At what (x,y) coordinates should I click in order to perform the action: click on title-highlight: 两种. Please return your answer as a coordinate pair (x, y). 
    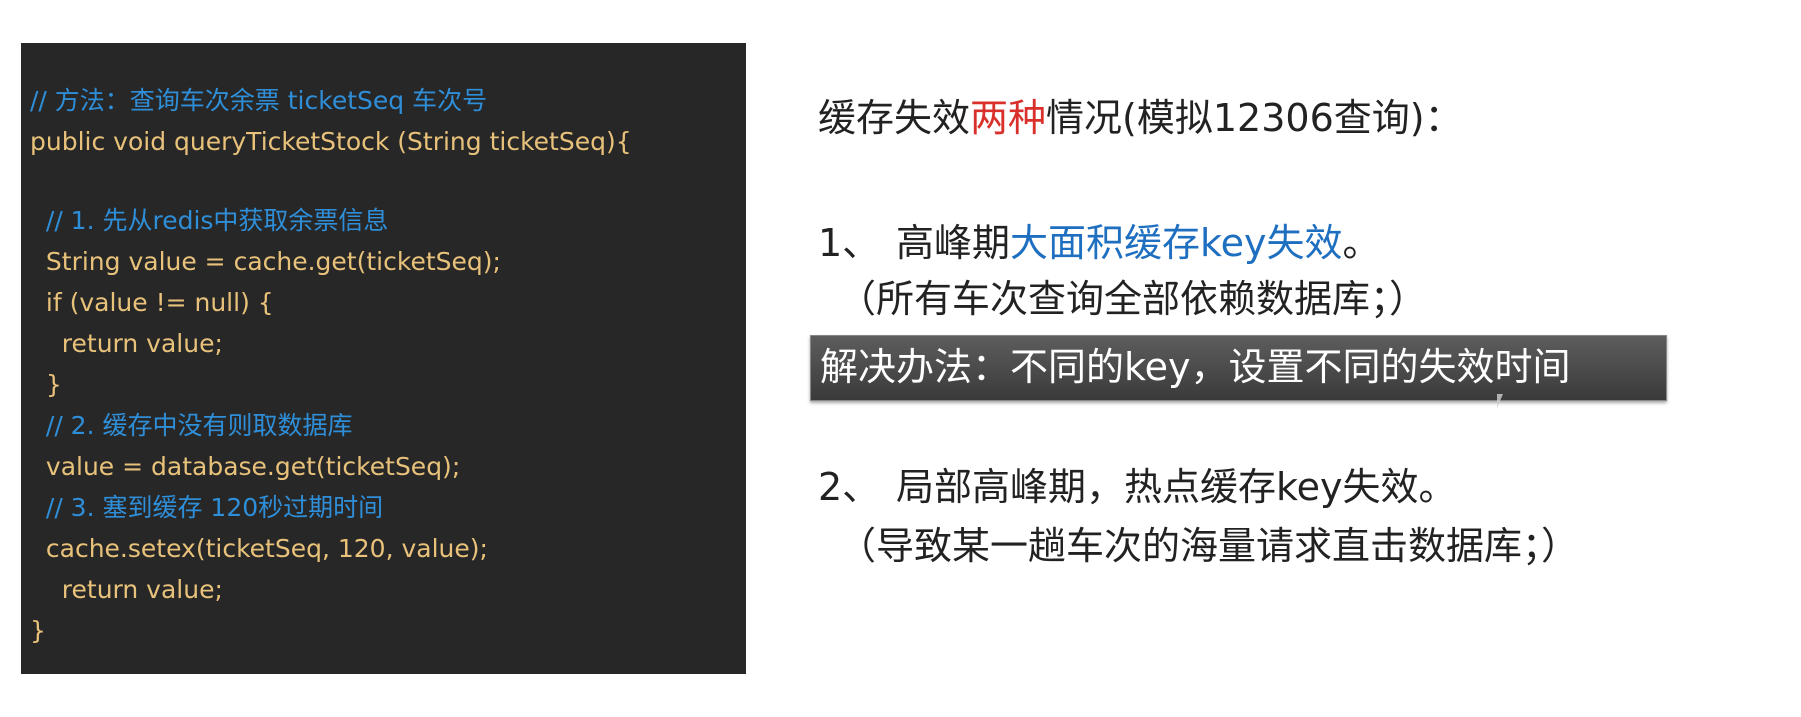
    Looking at the image, I should click on (1008, 118).